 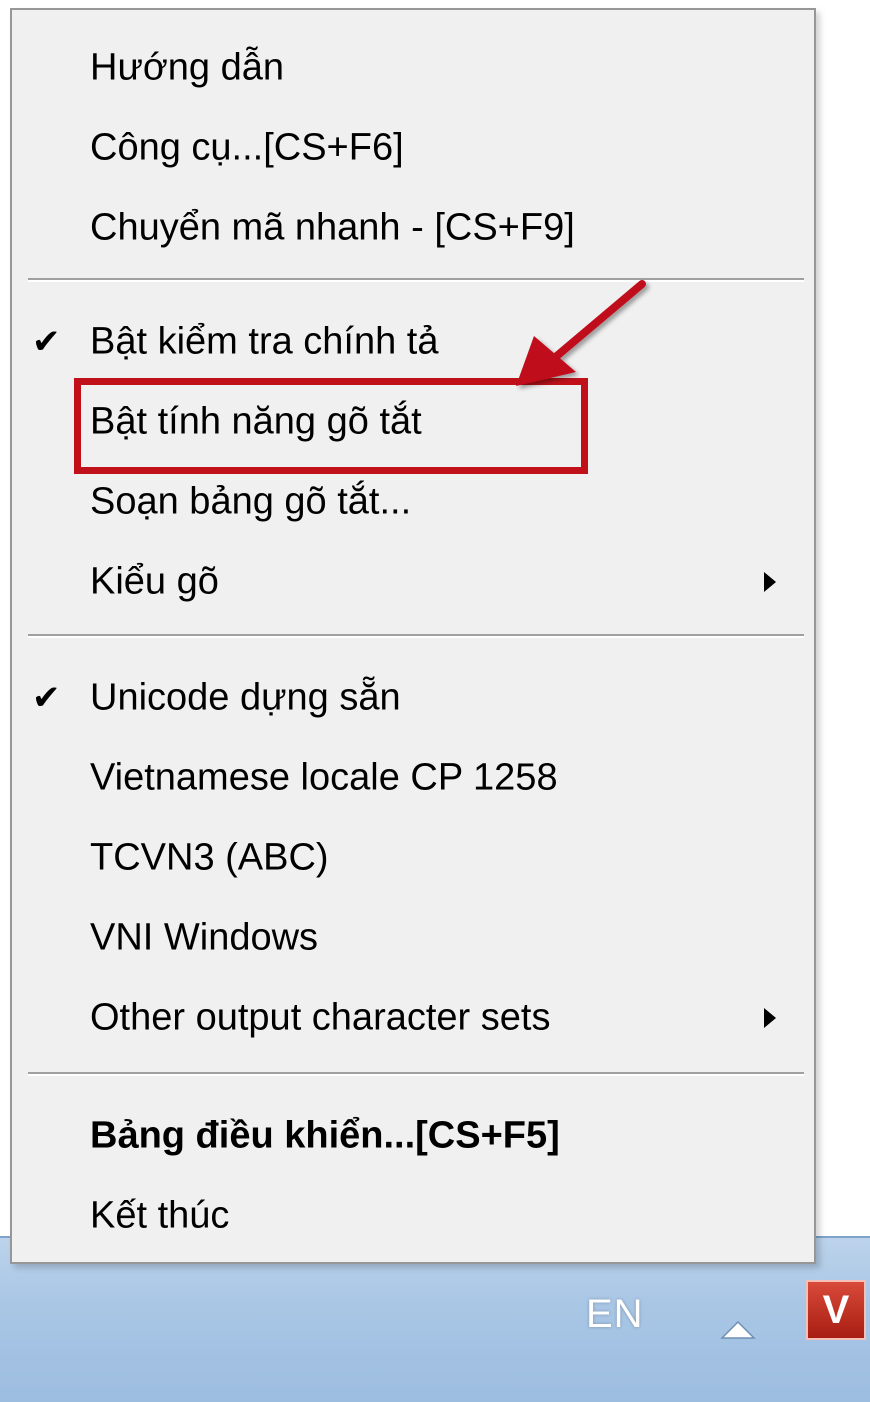 I want to click on menu-item-unicode-dung-san: ✔ Unicode dựng sẵn, so click(x=413, y=698).